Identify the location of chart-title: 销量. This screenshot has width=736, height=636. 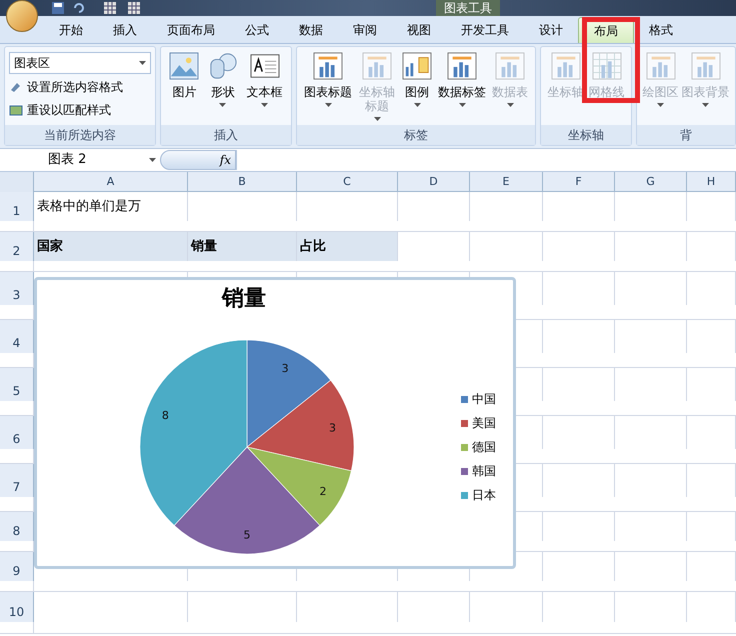
(243, 299).